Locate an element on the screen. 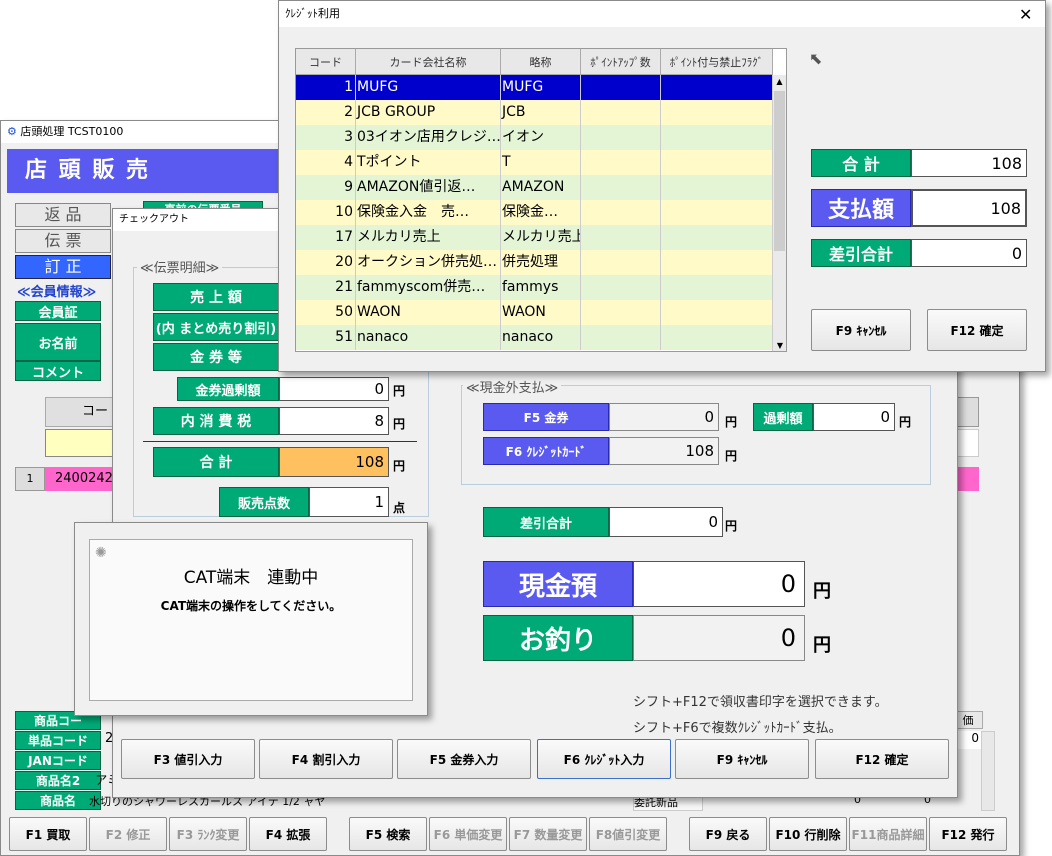 The width and height of the screenshot is (1052, 856). fkey-f7: F7 数量変更 is located at coordinates (548, 834).